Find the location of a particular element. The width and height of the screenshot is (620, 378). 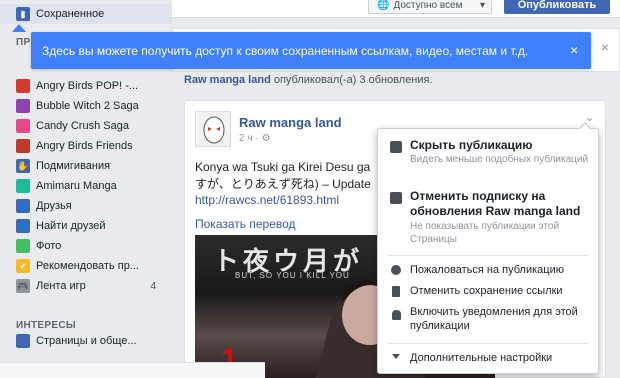

sidebar-item-games-feed: 🎮 Лента игр 4 is located at coordinates (86, 286).